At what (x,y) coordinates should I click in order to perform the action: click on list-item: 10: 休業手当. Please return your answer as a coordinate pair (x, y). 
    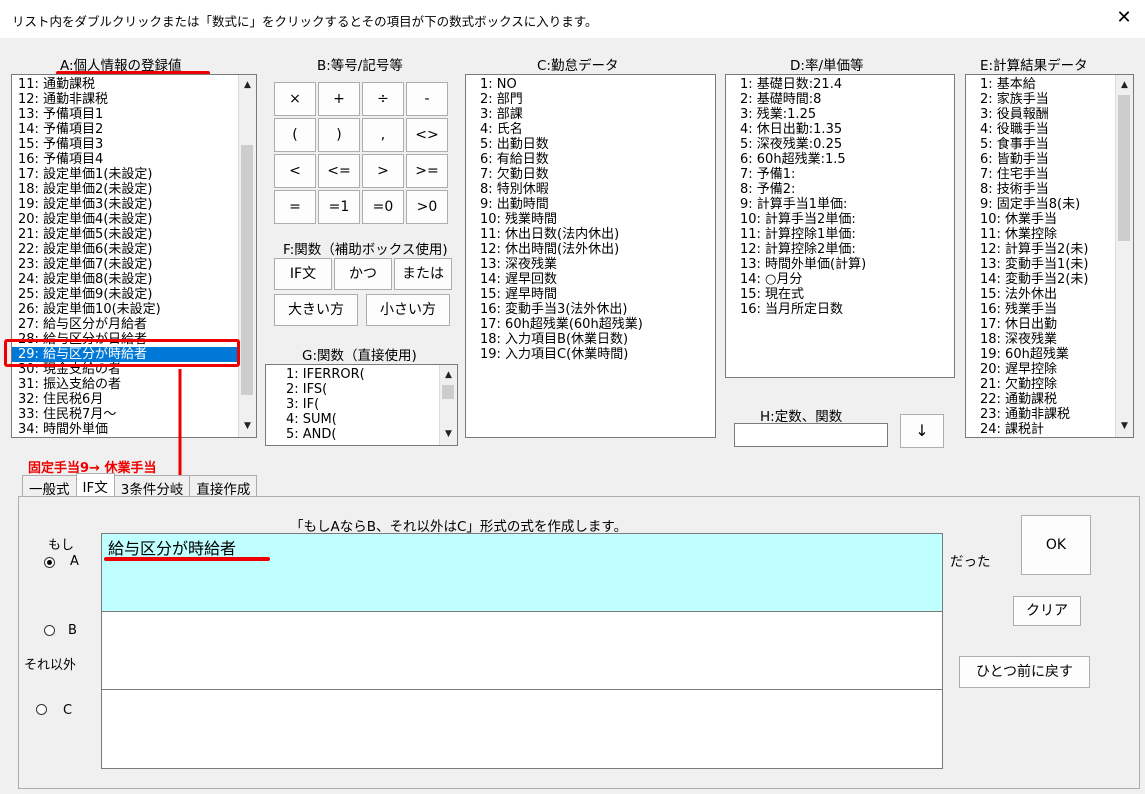
    Looking at the image, I should click on (1056, 219).